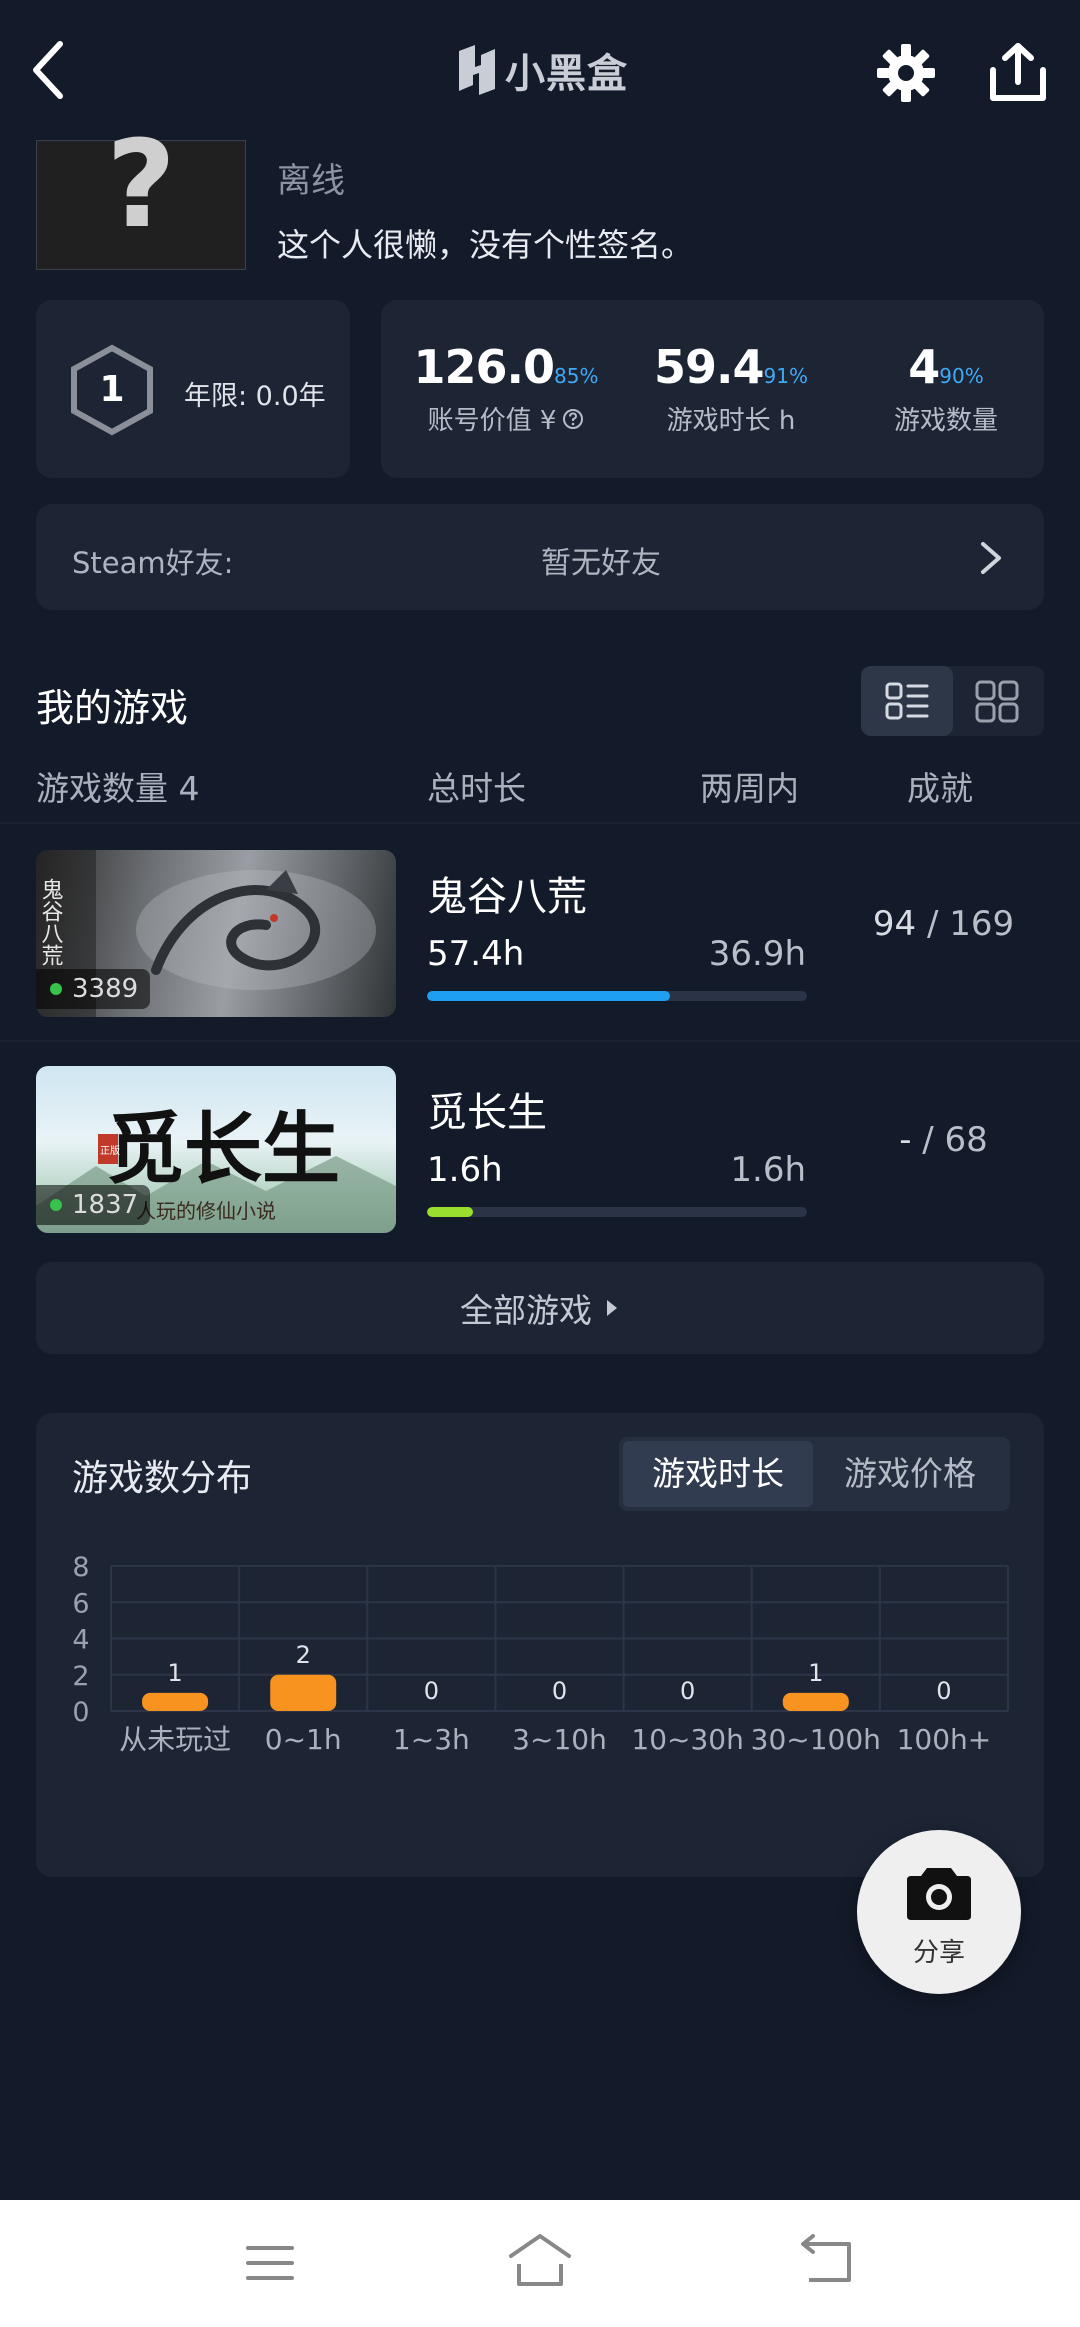 The height and width of the screenshot is (2327, 1080). I want to click on level-value: 1, so click(112, 389).